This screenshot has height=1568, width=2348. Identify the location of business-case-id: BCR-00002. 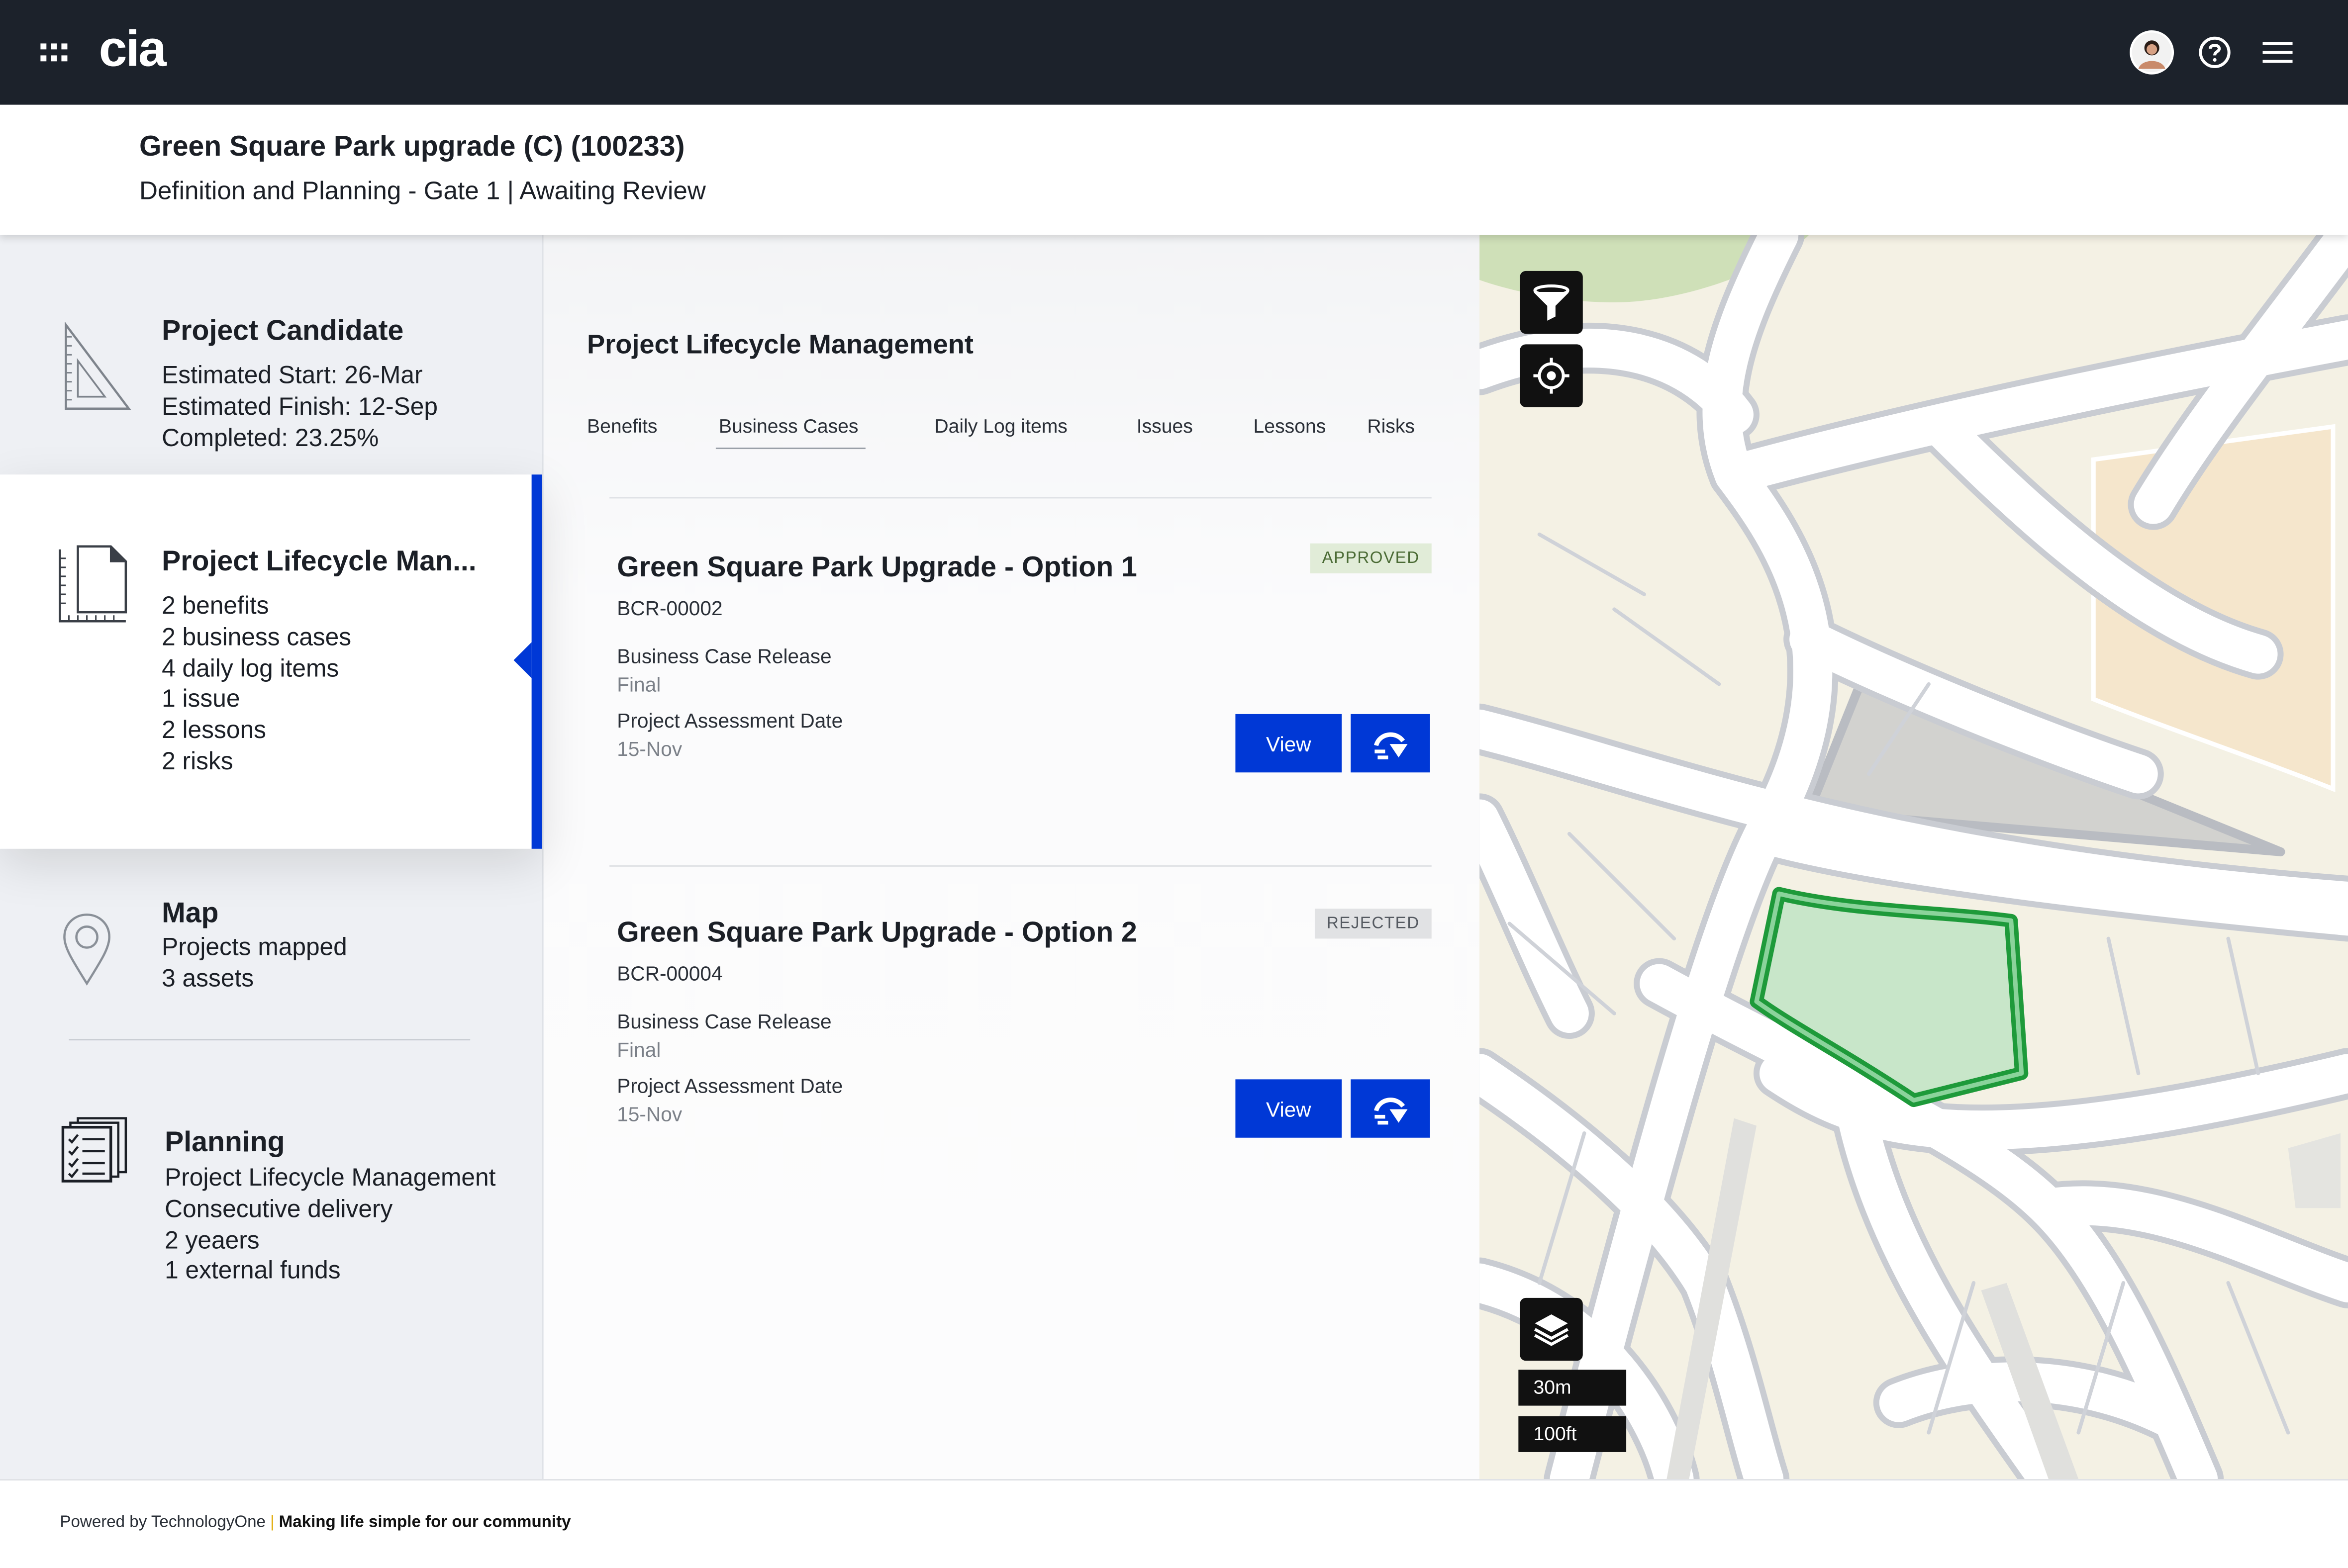
(670, 609).